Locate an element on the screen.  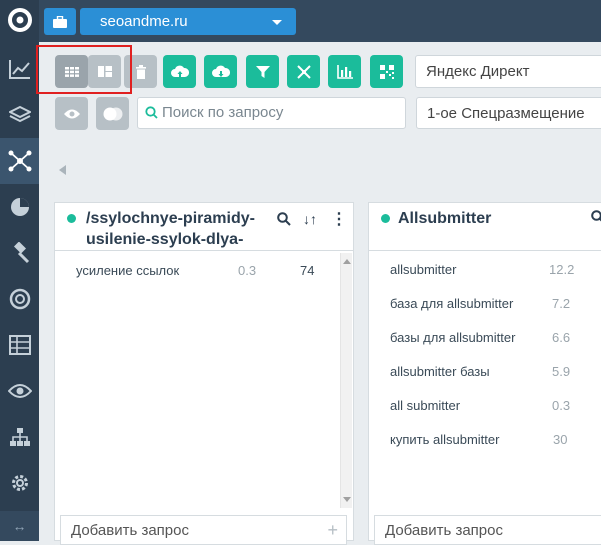
site-select: seoandme.ru is located at coordinates (188, 21).